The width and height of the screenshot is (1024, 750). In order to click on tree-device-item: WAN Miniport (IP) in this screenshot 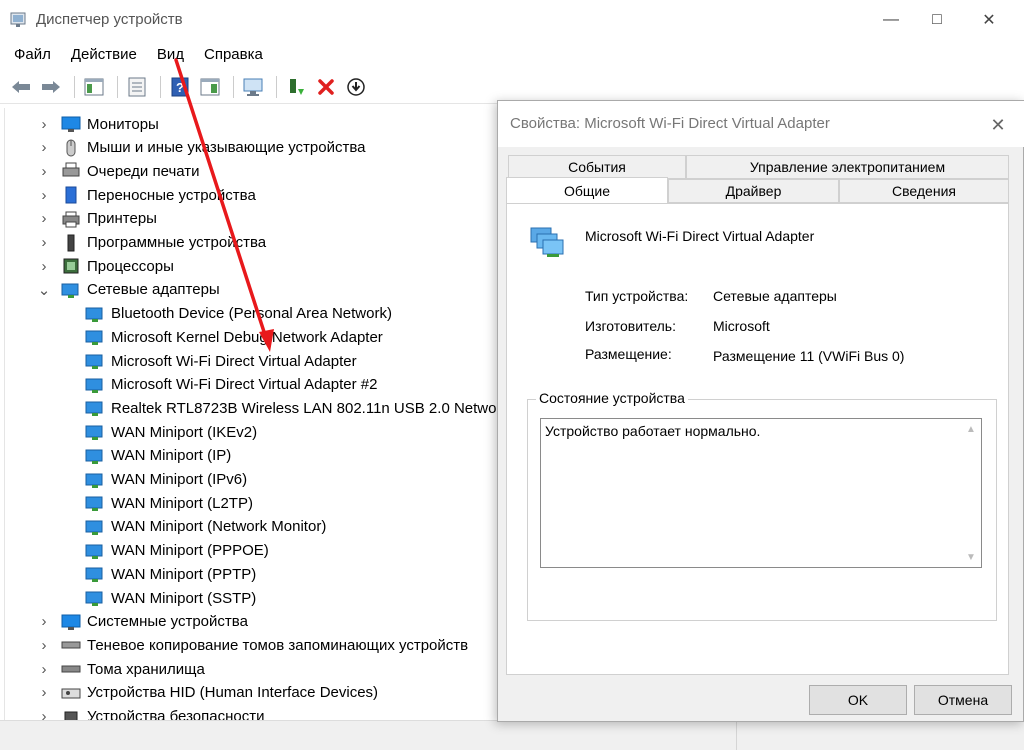, I will do `click(158, 456)`.